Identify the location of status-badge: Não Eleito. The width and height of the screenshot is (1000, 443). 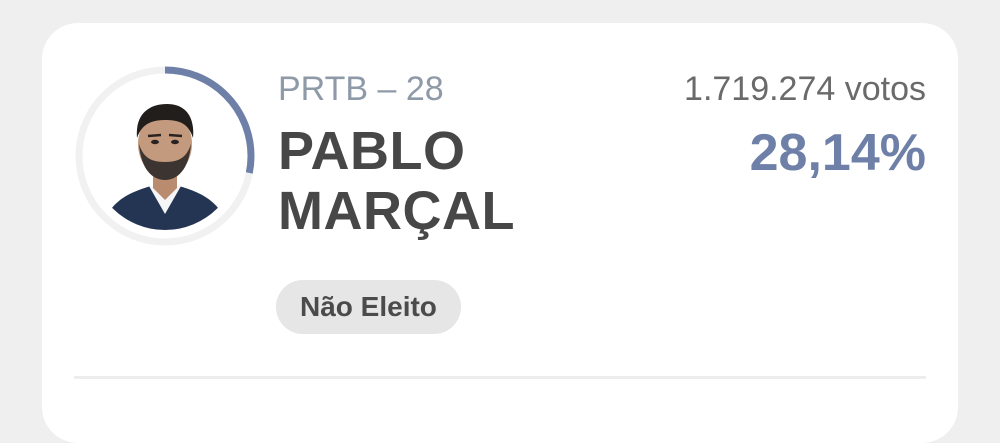
(368, 307).